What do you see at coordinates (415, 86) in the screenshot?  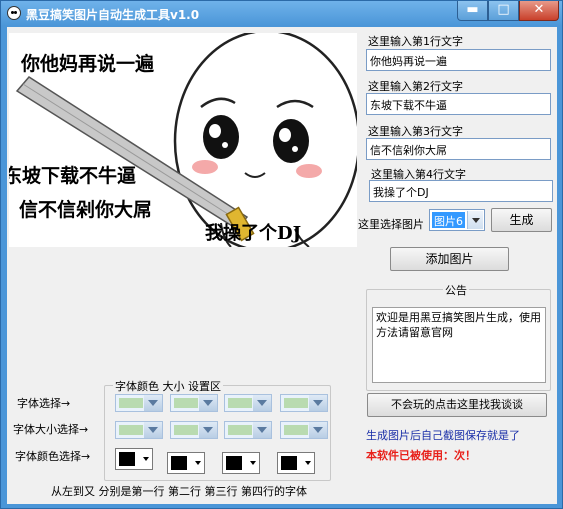 I see `line2-prompt: 这里输入第2行文字` at bounding box center [415, 86].